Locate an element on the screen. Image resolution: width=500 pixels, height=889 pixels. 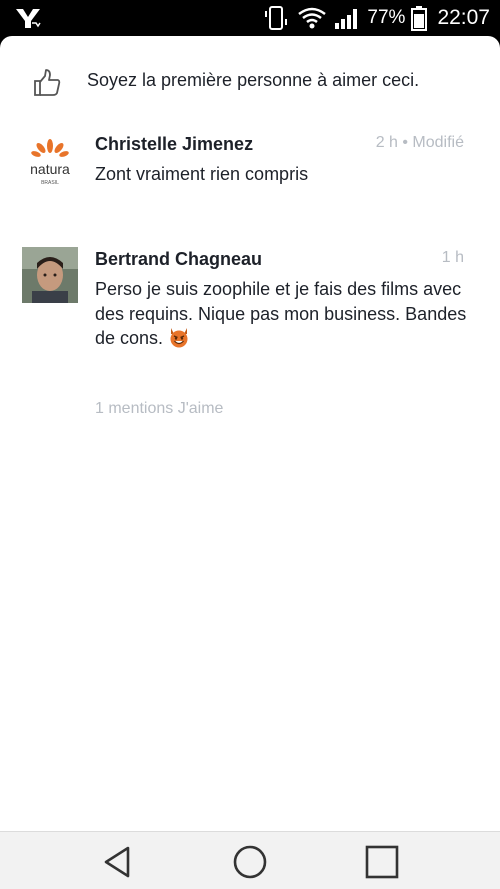
avatar-sub: BRASIL is located at coordinates (50, 183).